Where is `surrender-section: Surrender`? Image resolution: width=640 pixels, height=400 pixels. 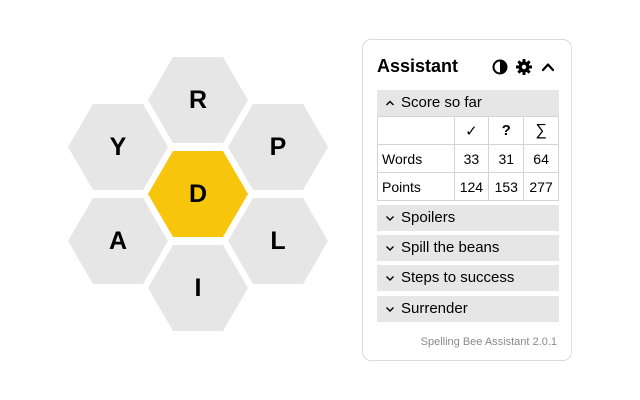 surrender-section: Surrender is located at coordinates (468, 309).